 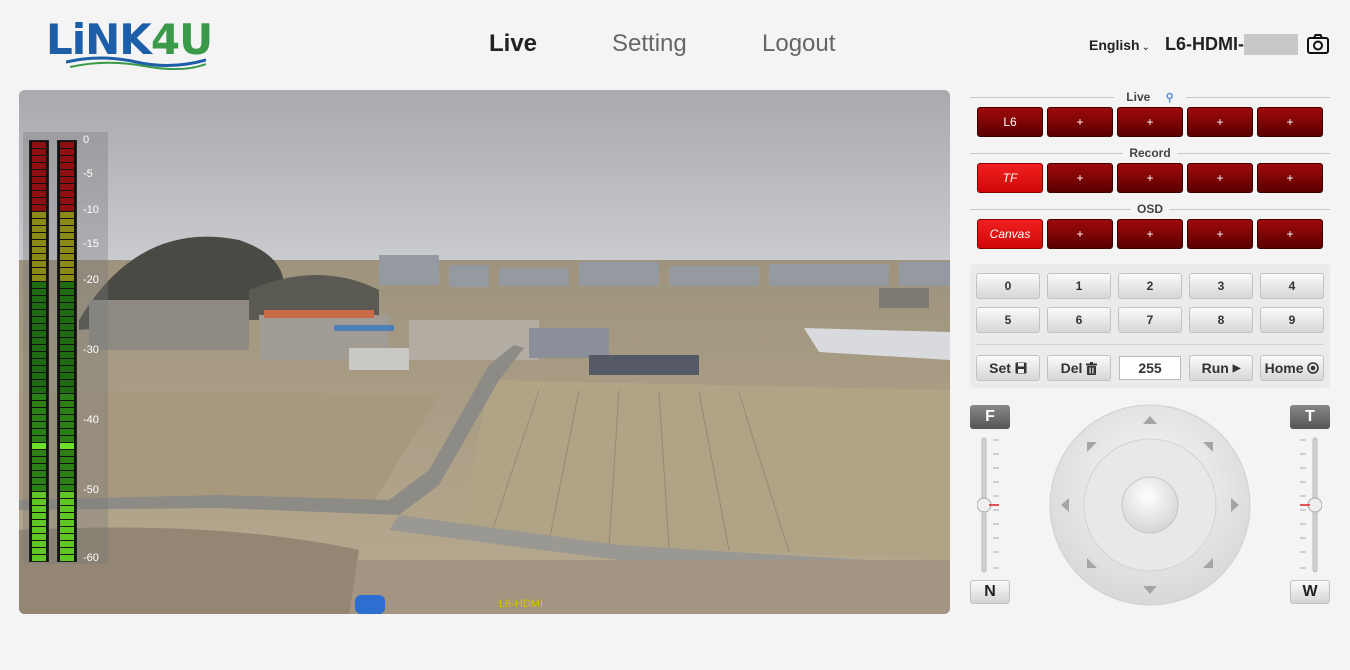 I want to click on preset-set-button: Set, so click(x=1008, y=368).